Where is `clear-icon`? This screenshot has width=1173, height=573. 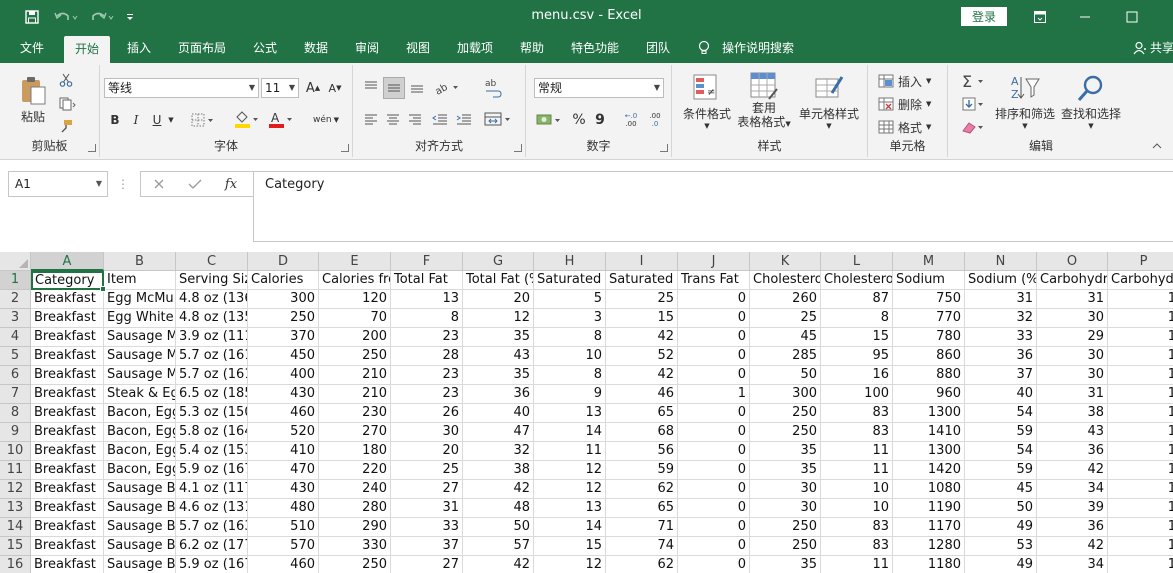 clear-icon is located at coordinates (974, 127).